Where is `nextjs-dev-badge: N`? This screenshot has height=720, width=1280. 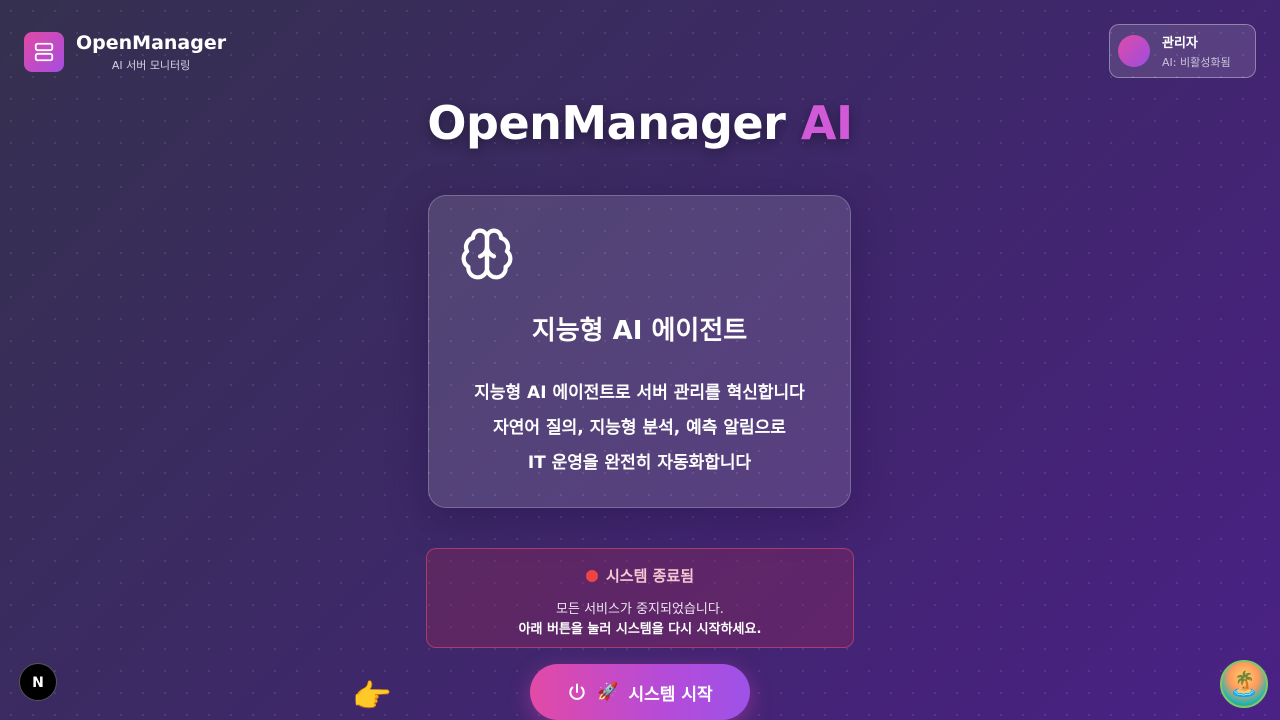
nextjs-dev-badge: N is located at coordinates (38, 682).